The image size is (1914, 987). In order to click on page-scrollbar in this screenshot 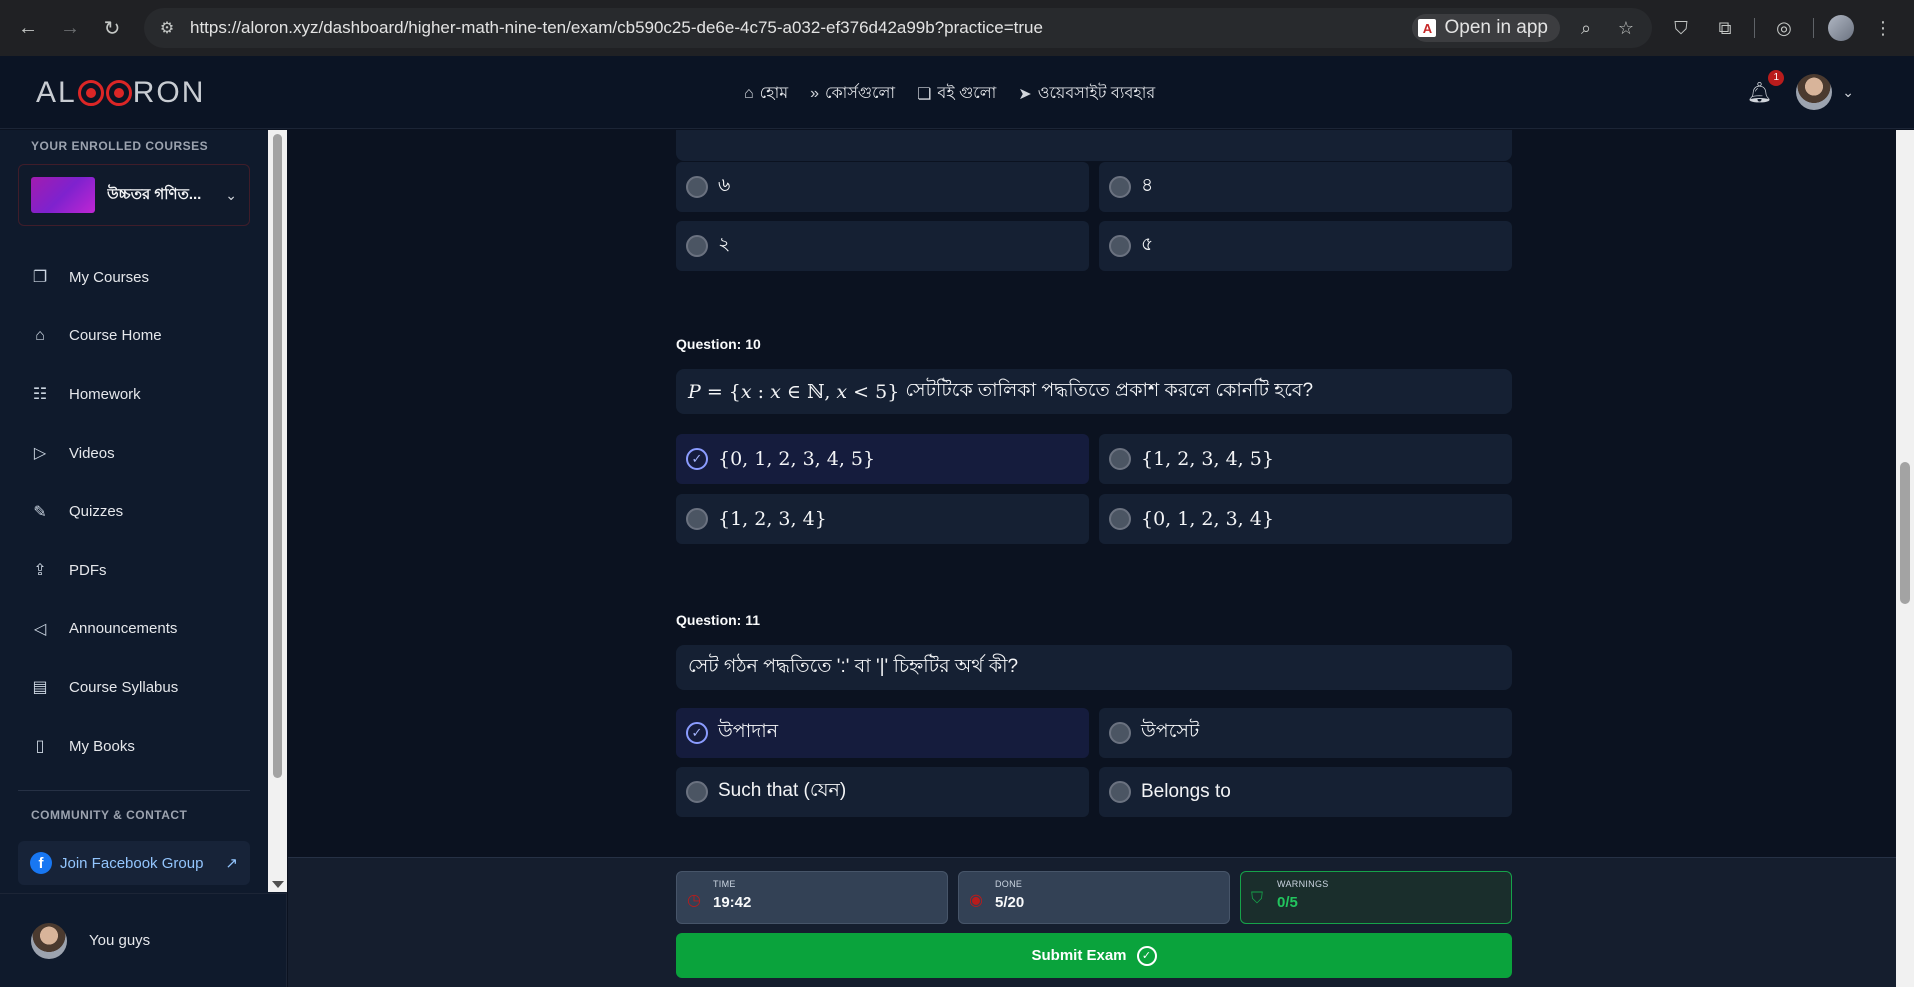, I will do `click(1905, 558)`.